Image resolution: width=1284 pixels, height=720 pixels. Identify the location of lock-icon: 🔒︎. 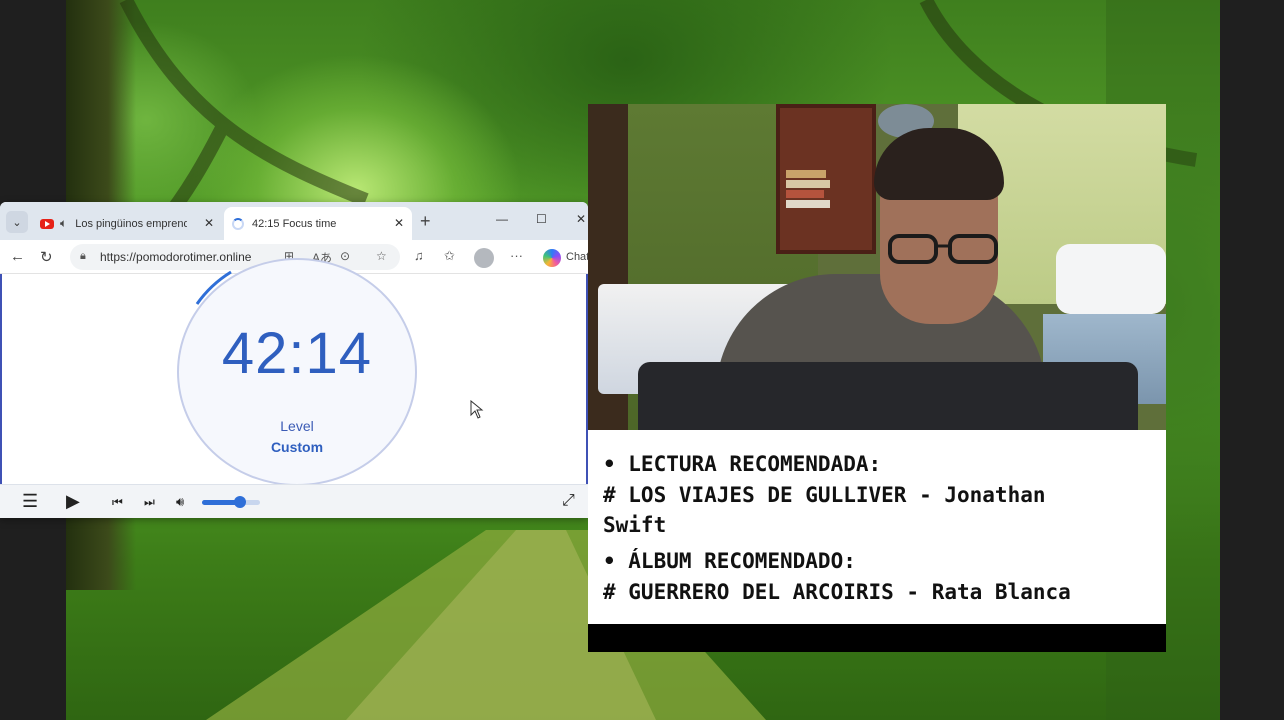
(83, 256).